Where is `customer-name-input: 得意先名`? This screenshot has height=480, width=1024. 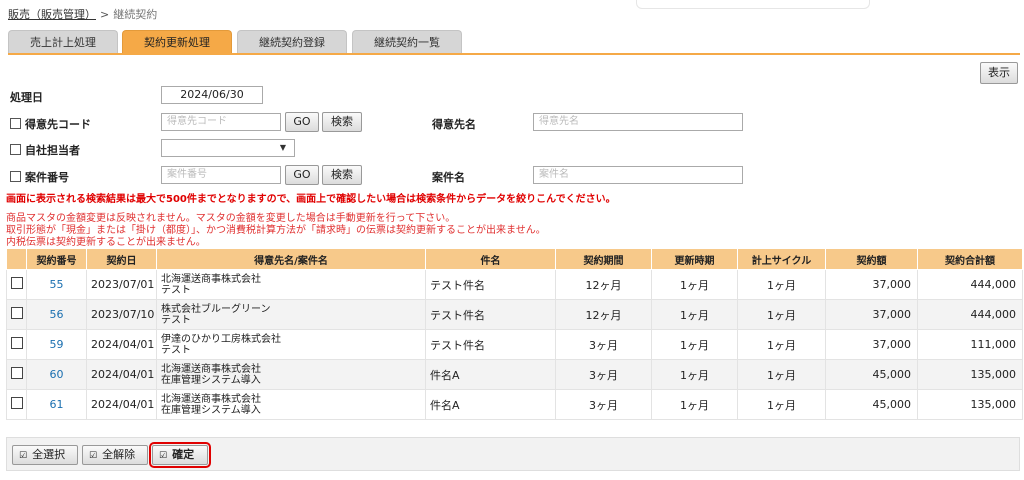 customer-name-input: 得意先名 is located at coordinates (638, 122).